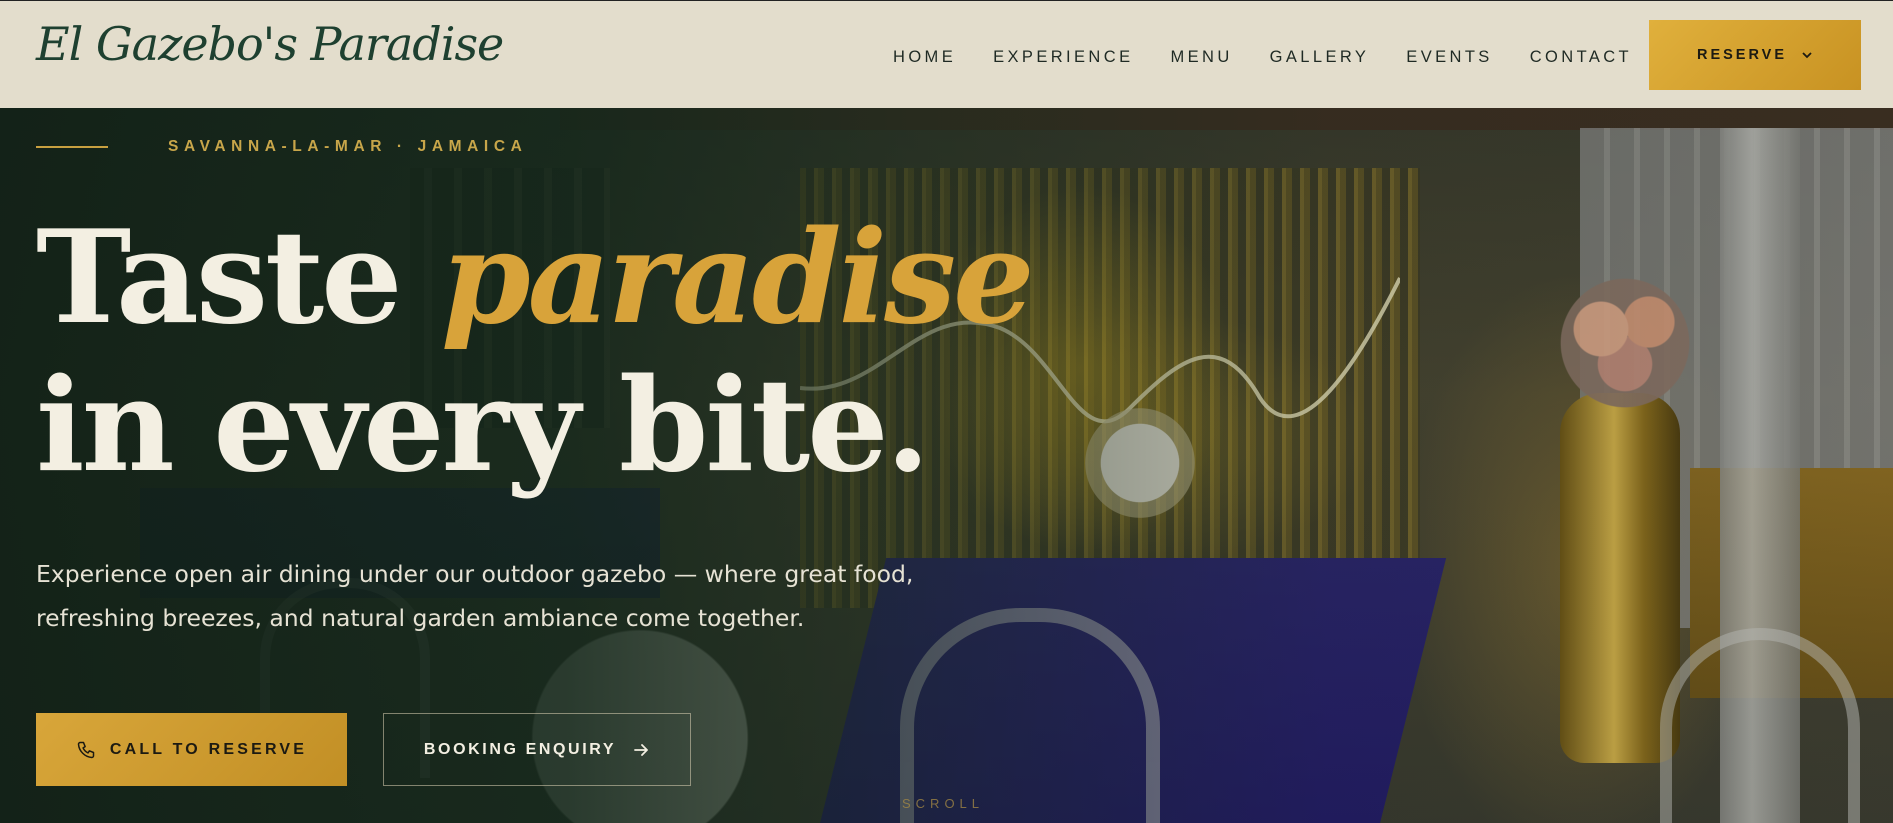  Describe the element at coordinates (1063, 57) in the screenshot. I see `nav-item-experience: EXPERIENCE` at that location.